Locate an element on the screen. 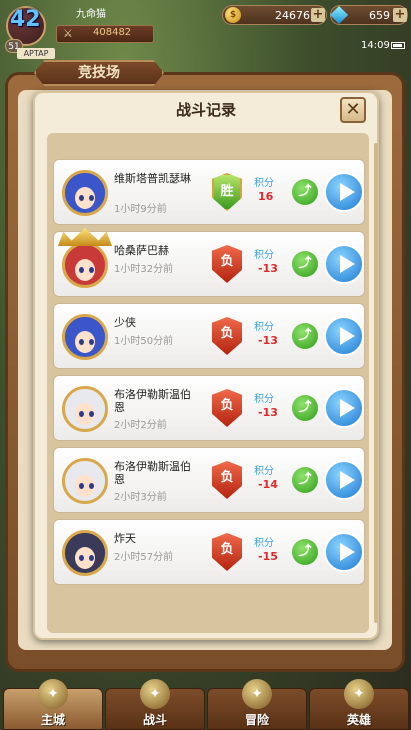 This screenshot has width=411, height=730. nav-tab: ✦ 冒险 is located at coordinates (257, 704).